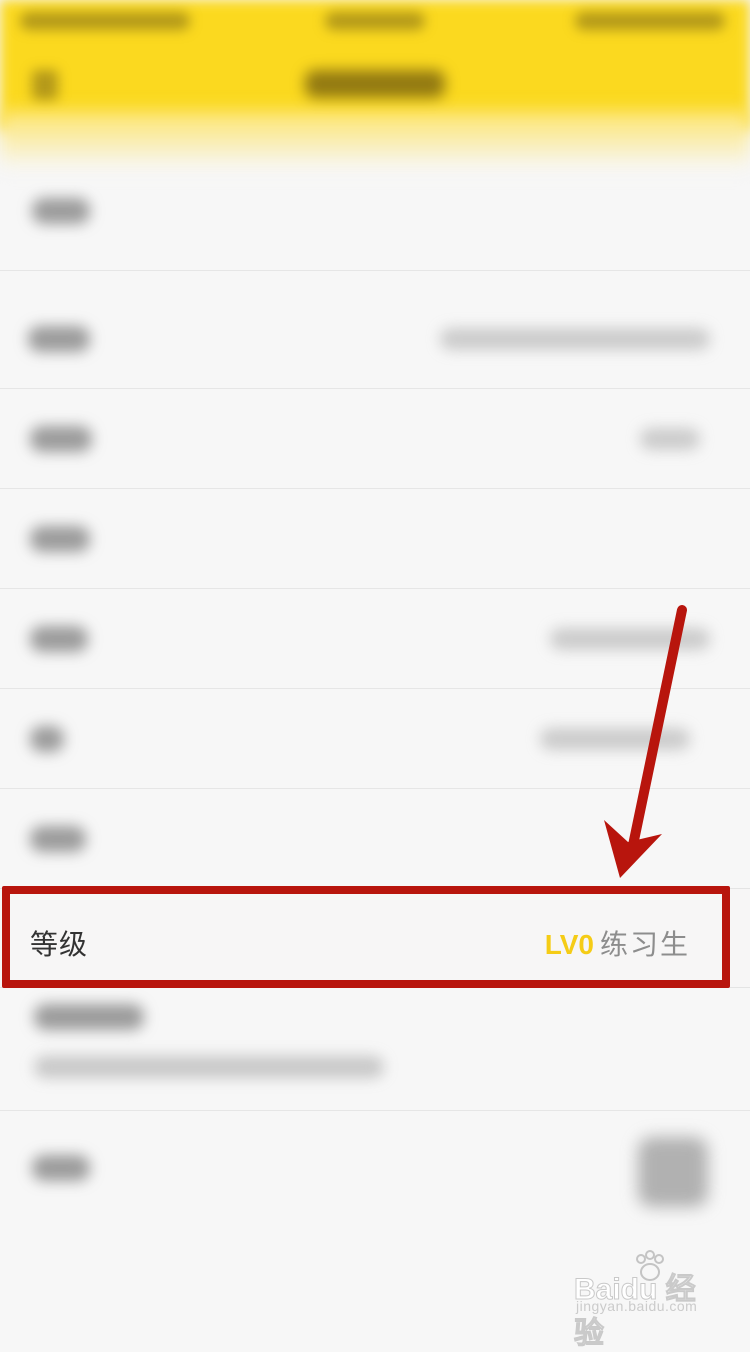  I want to click on annotation-arrow-icon, so click(645, 741).